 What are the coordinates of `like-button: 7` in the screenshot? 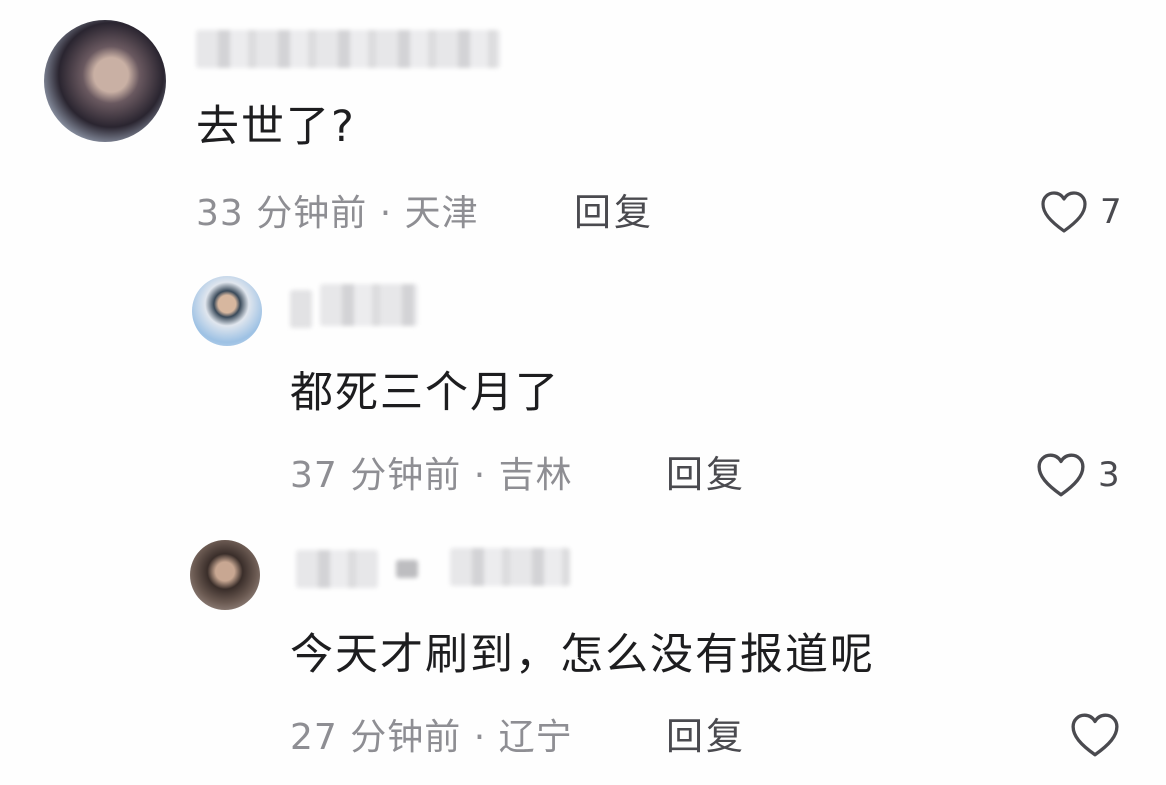 It's located at (1081, 212).